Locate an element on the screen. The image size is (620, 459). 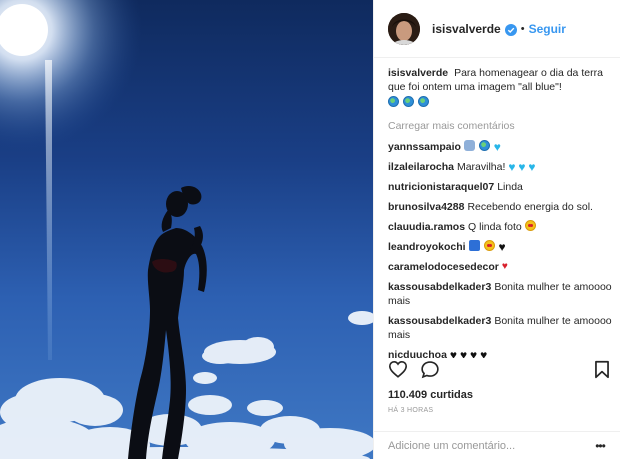
comment-item: caramelodocesedecor ♥ is located at coordinates (502, 267).